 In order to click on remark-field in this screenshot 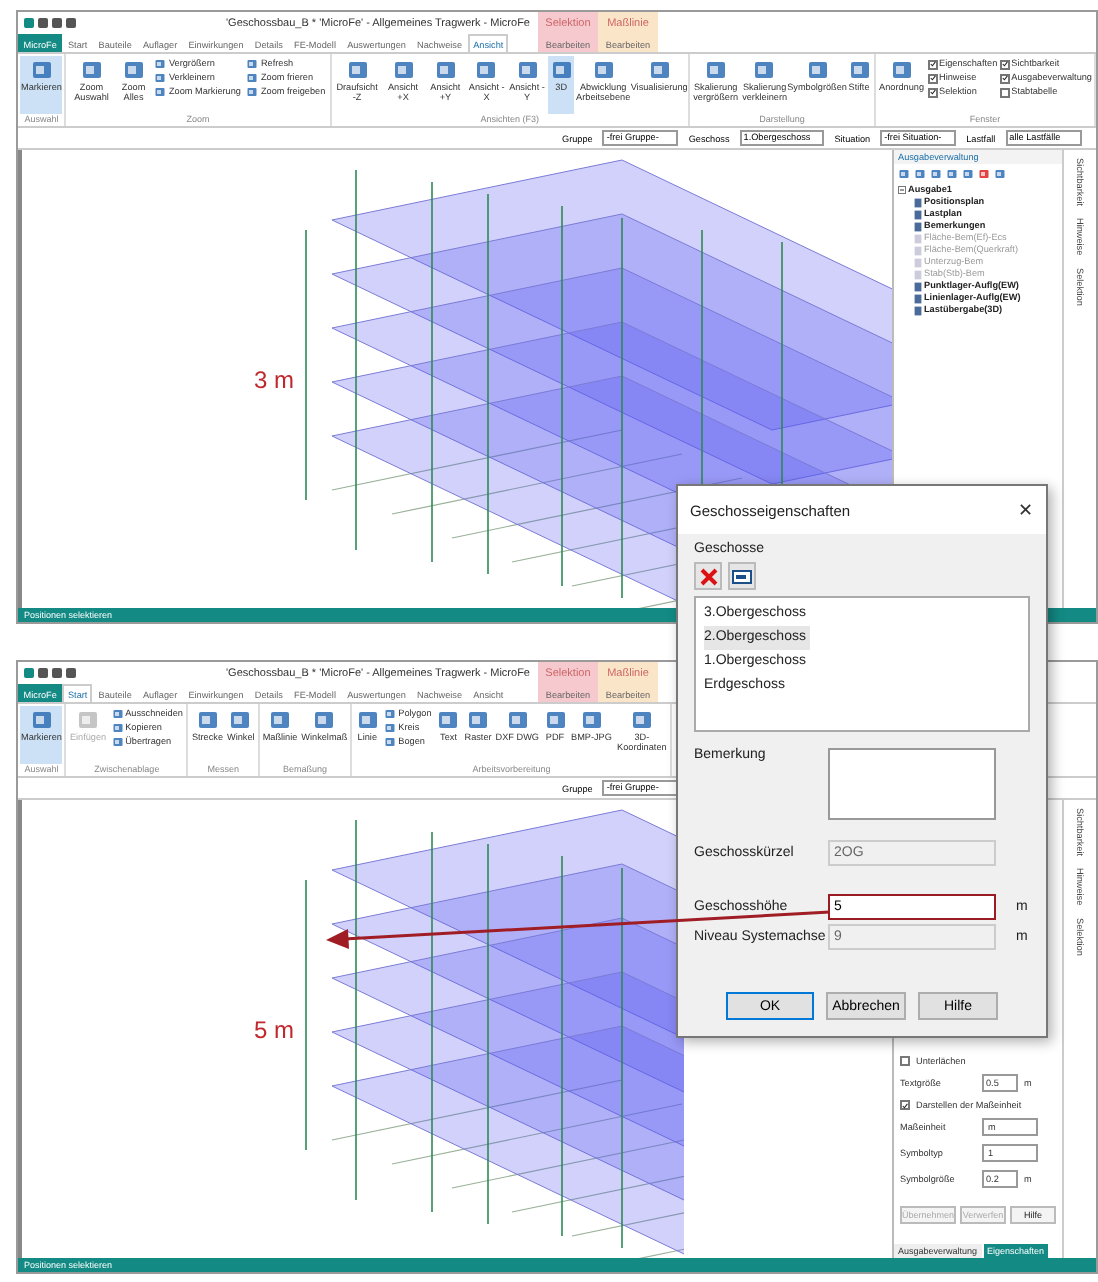, I will do `click(912, 784)`.